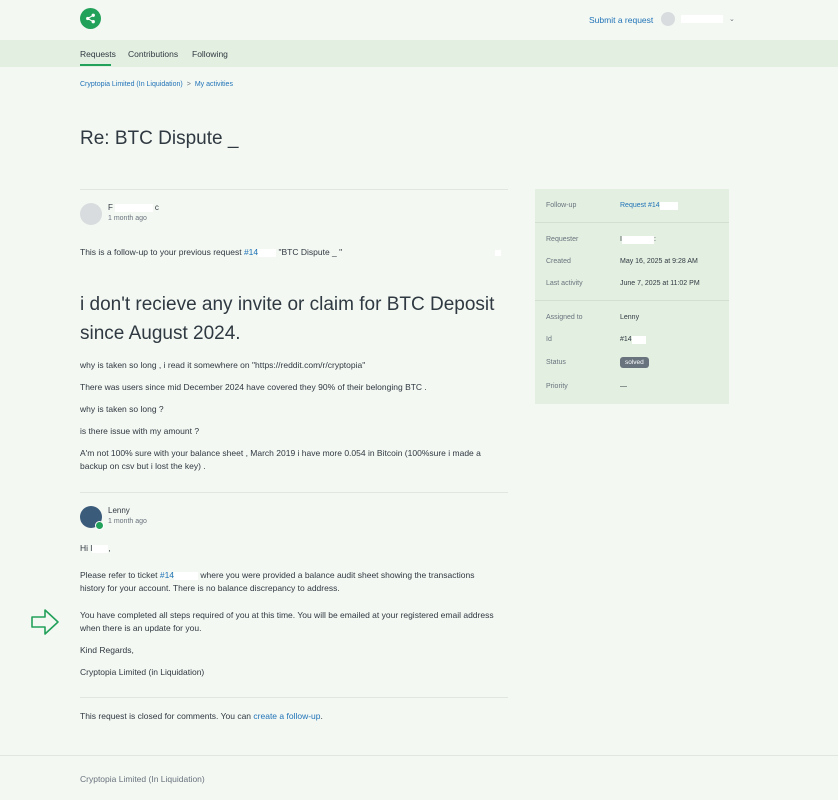  Describe the element at coordinates (131, 84) in the screenshot. I see `breadcrumb-home: Cryptopia Limited (In Liquidation)` at that location.